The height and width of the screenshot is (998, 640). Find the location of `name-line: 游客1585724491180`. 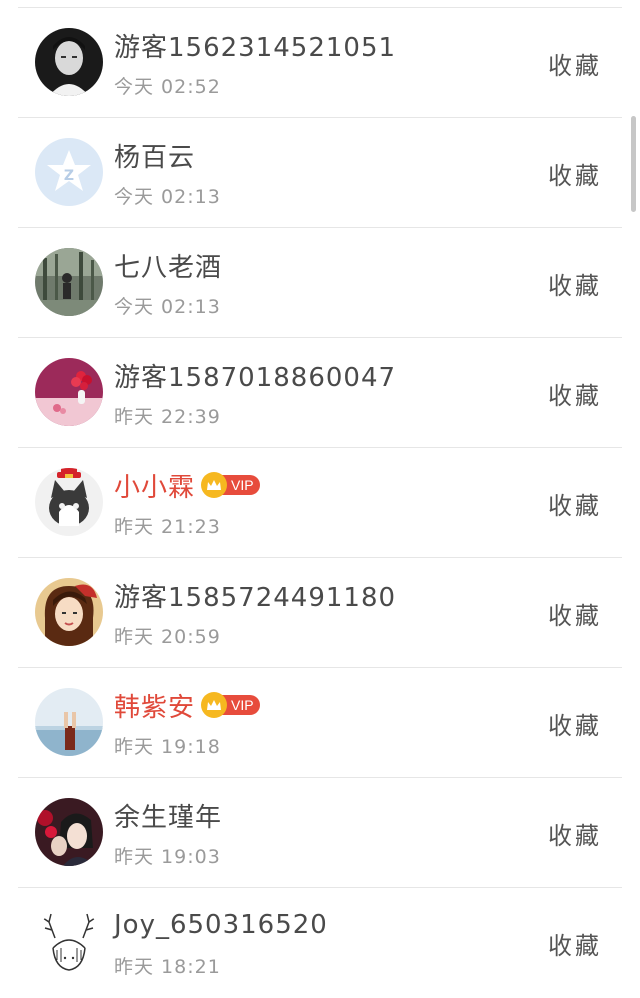

name-line: 游客1585724491180 is located at coordinates (255, 595).